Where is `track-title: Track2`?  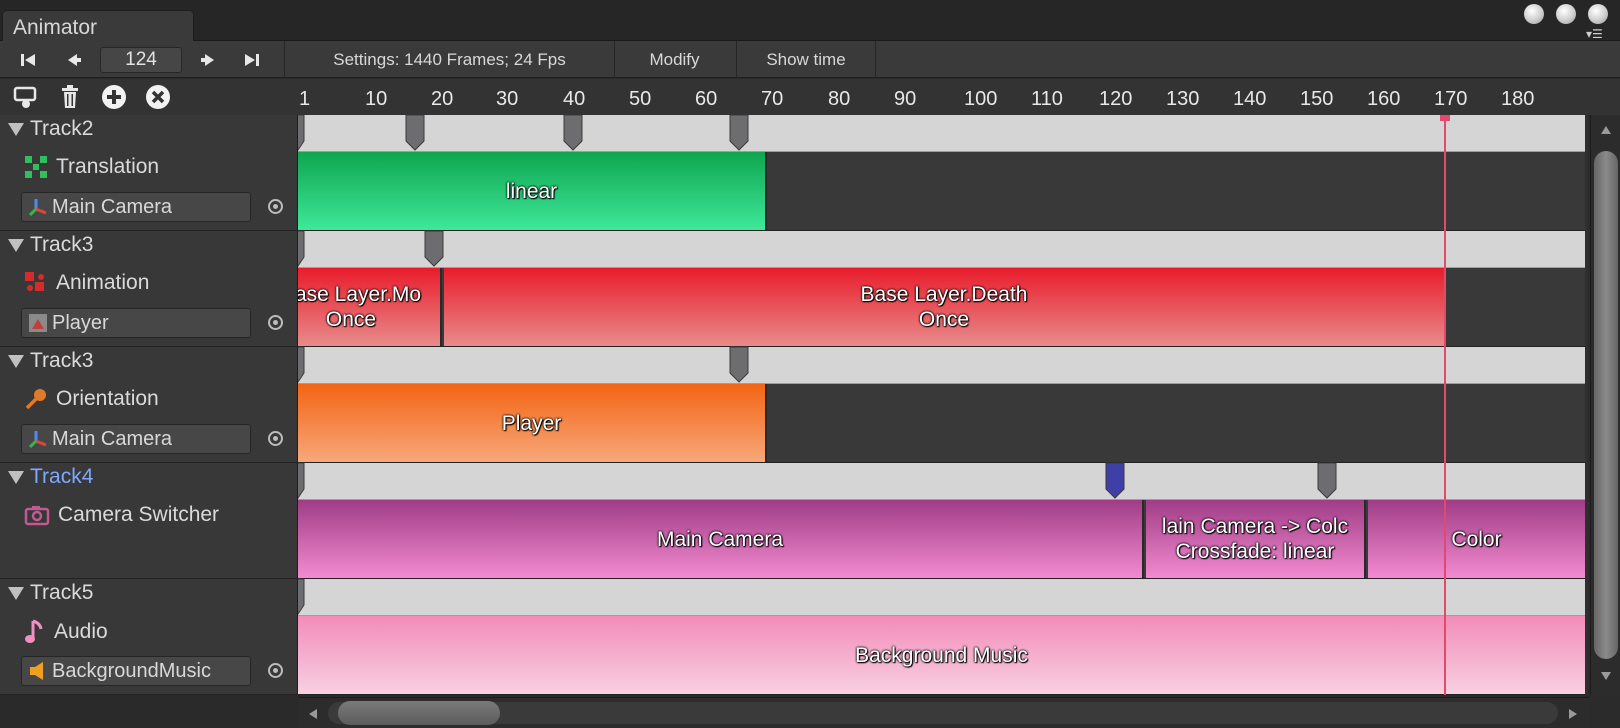
track-title: Track2 is located at coordinates (50, 129).